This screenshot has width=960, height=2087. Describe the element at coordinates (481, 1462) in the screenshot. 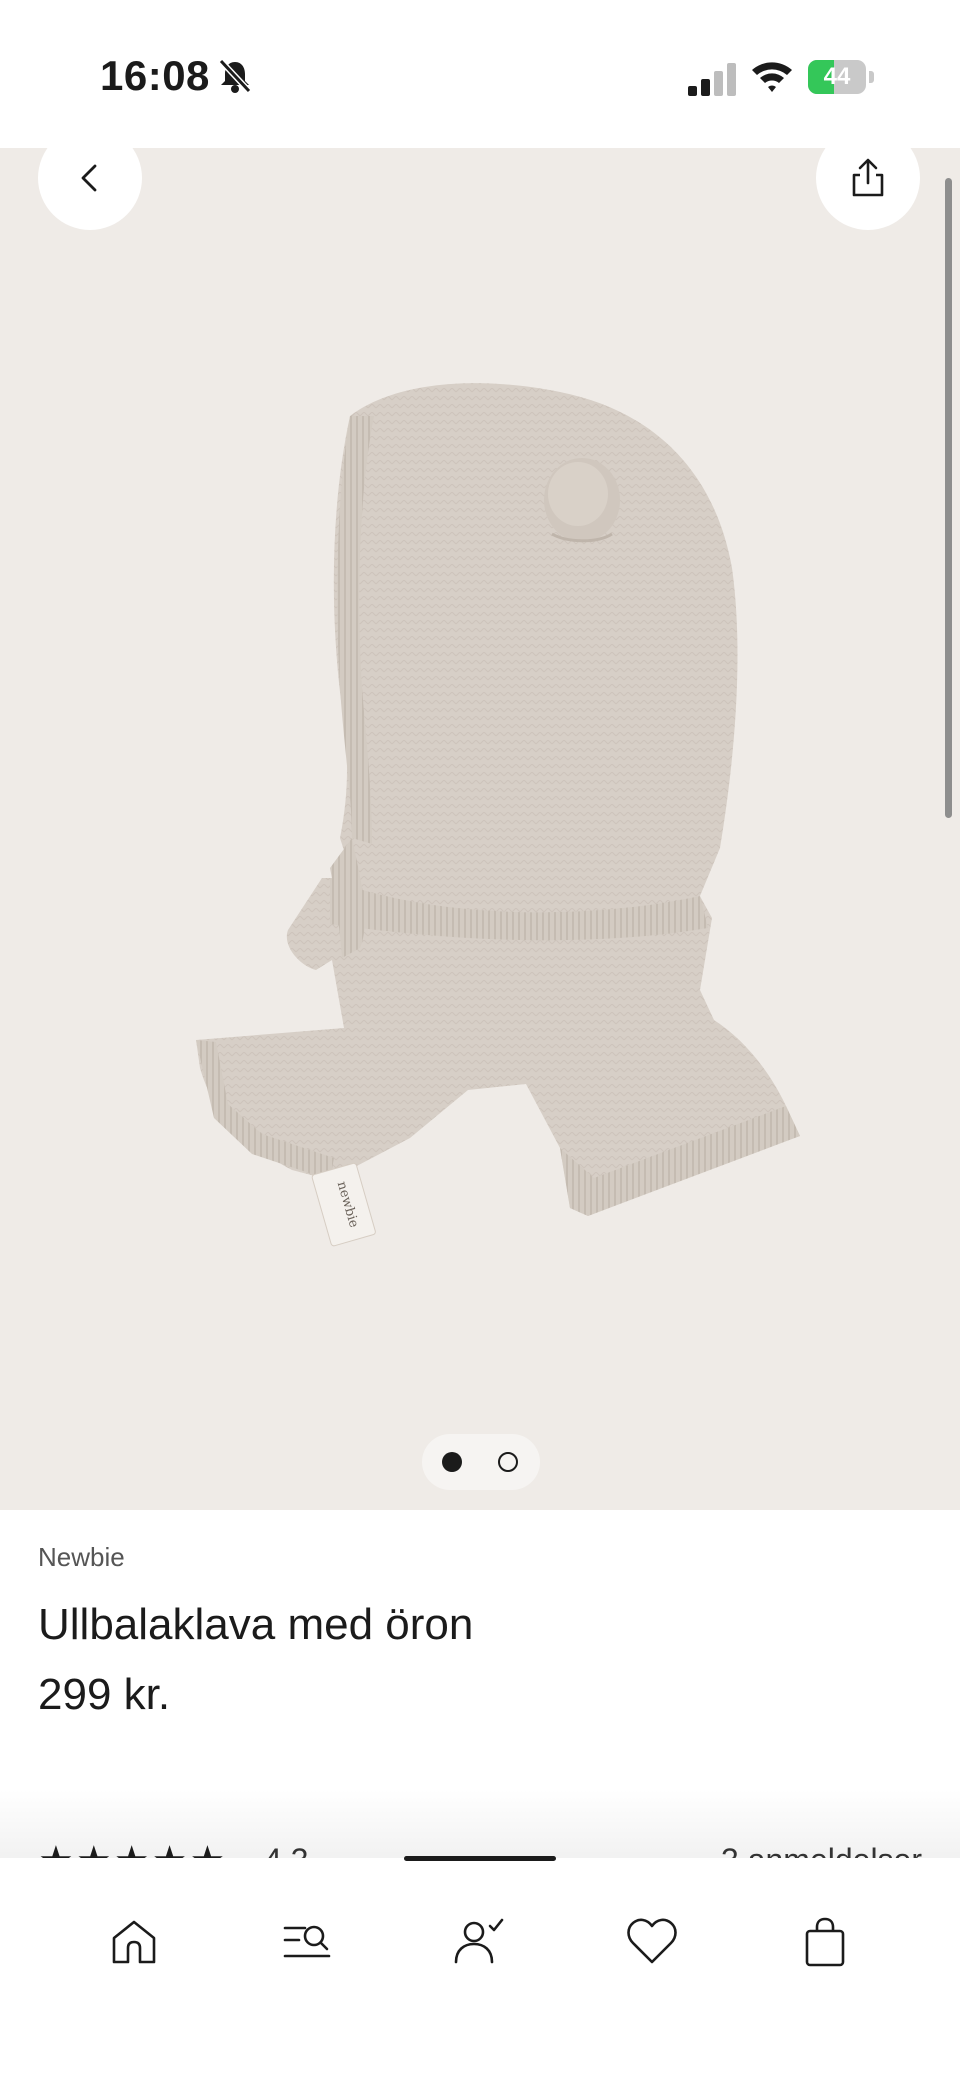

I see `carousel-pagination` at that location.